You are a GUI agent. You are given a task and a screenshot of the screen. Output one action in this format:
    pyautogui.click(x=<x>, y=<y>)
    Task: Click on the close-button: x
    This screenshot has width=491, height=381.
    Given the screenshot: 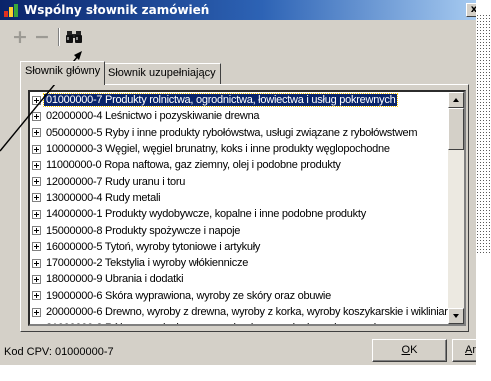 What is the action you would take?
    pyautogui.click(x=471, y=10)
    